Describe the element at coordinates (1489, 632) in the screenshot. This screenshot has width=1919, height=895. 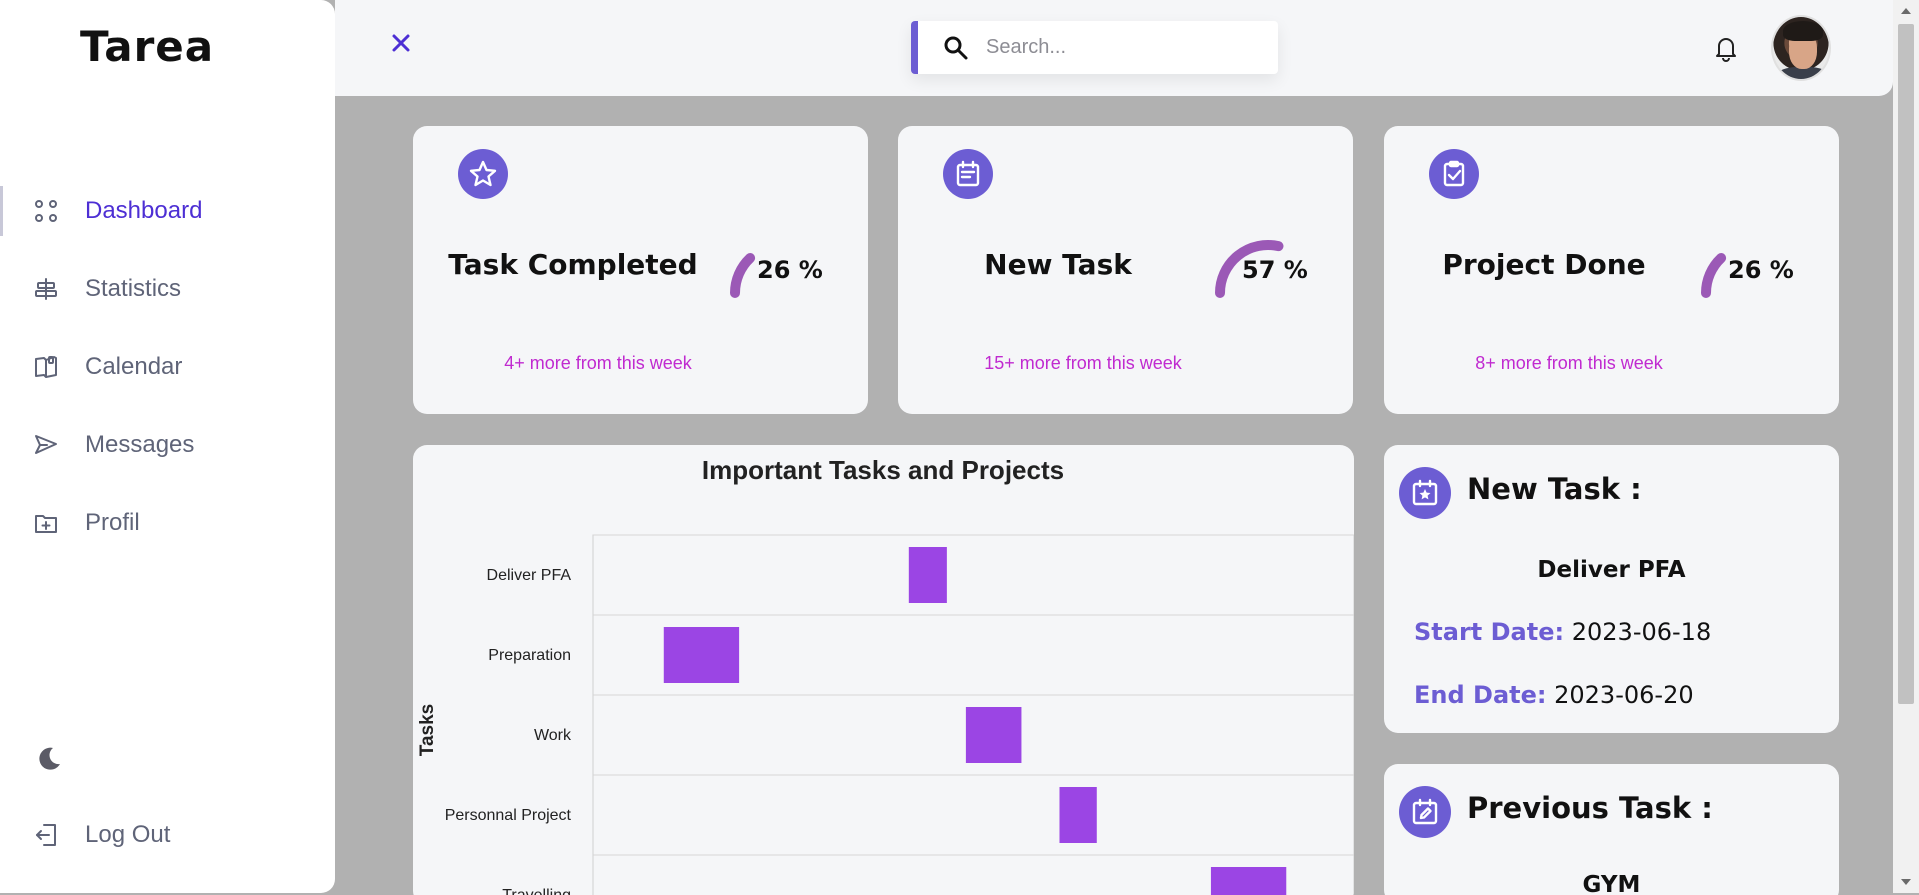
I see `start-date-label: Start Date:` at that location.